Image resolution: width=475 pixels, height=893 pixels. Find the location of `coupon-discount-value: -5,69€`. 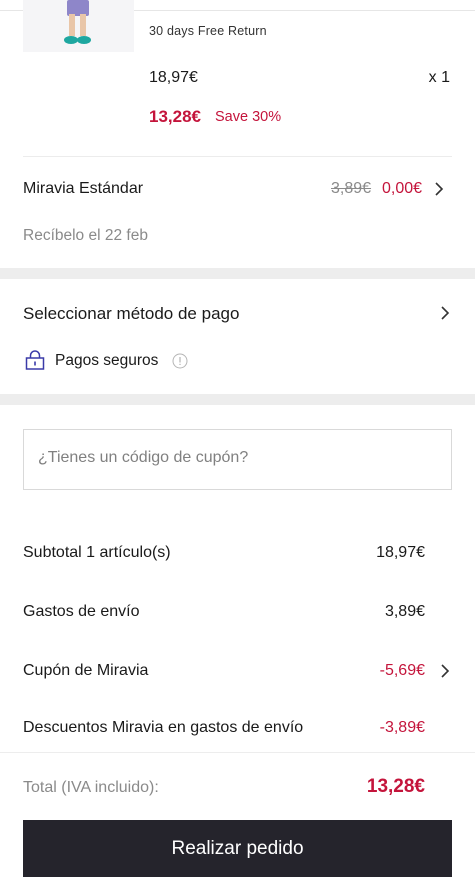

coupon-discount-value: -5,69€ is located at coordinates (402, 670).